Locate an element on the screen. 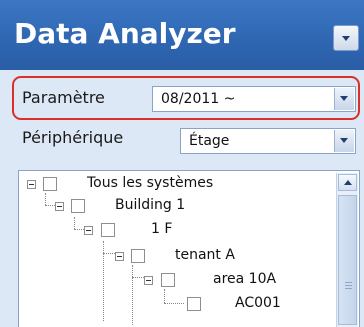  app-title: Data Analyzer is located at coordinates (125, 33).